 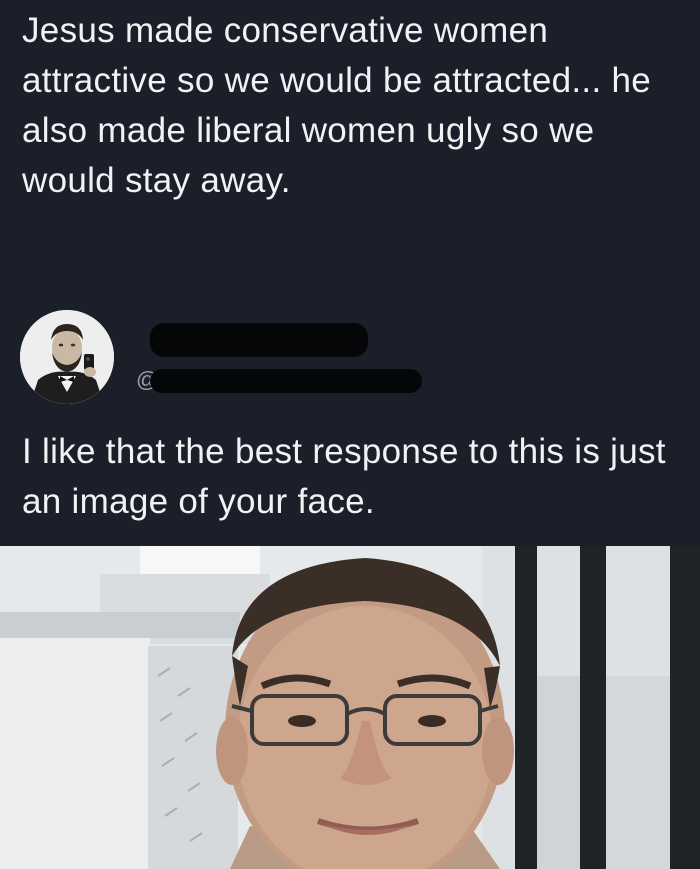 I want to click on avatar-portrait, so click(x=67, y=357).